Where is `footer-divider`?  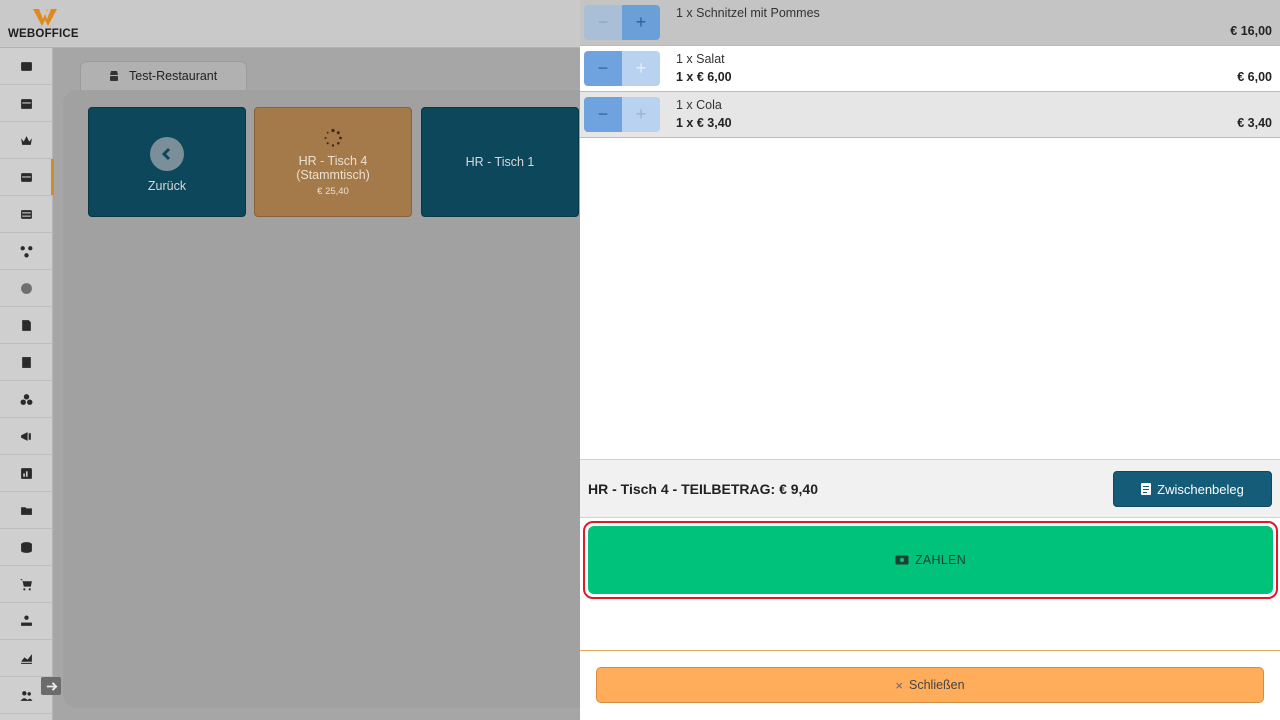 footer-divider is located at coordinates (930, 650).